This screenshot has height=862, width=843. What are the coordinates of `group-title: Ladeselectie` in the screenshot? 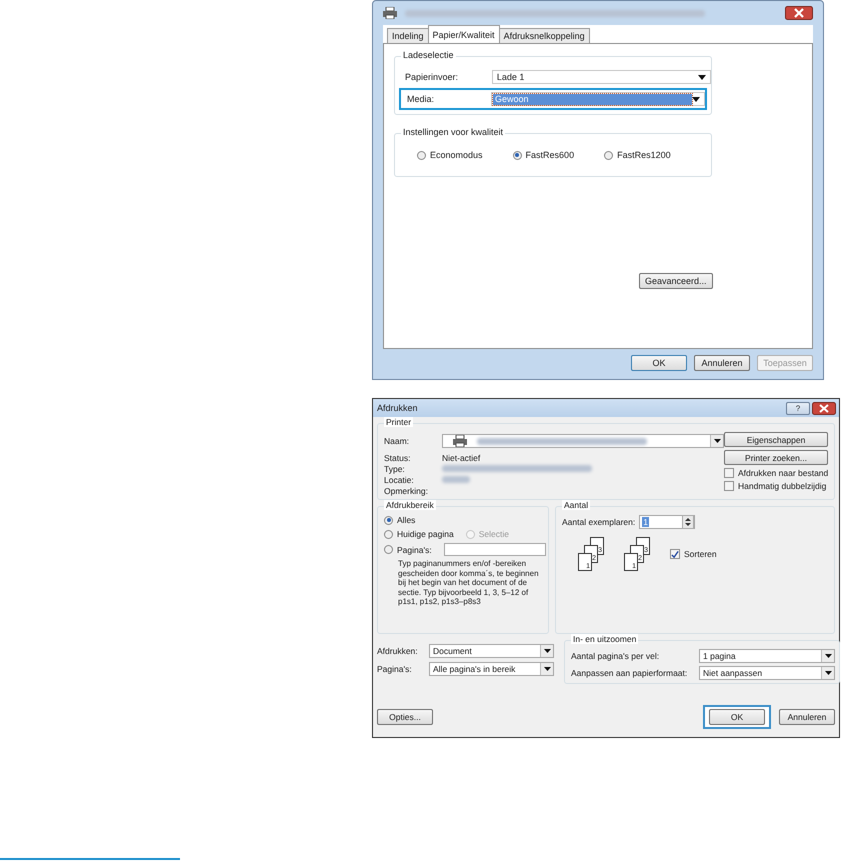 It's located at (428, 55).